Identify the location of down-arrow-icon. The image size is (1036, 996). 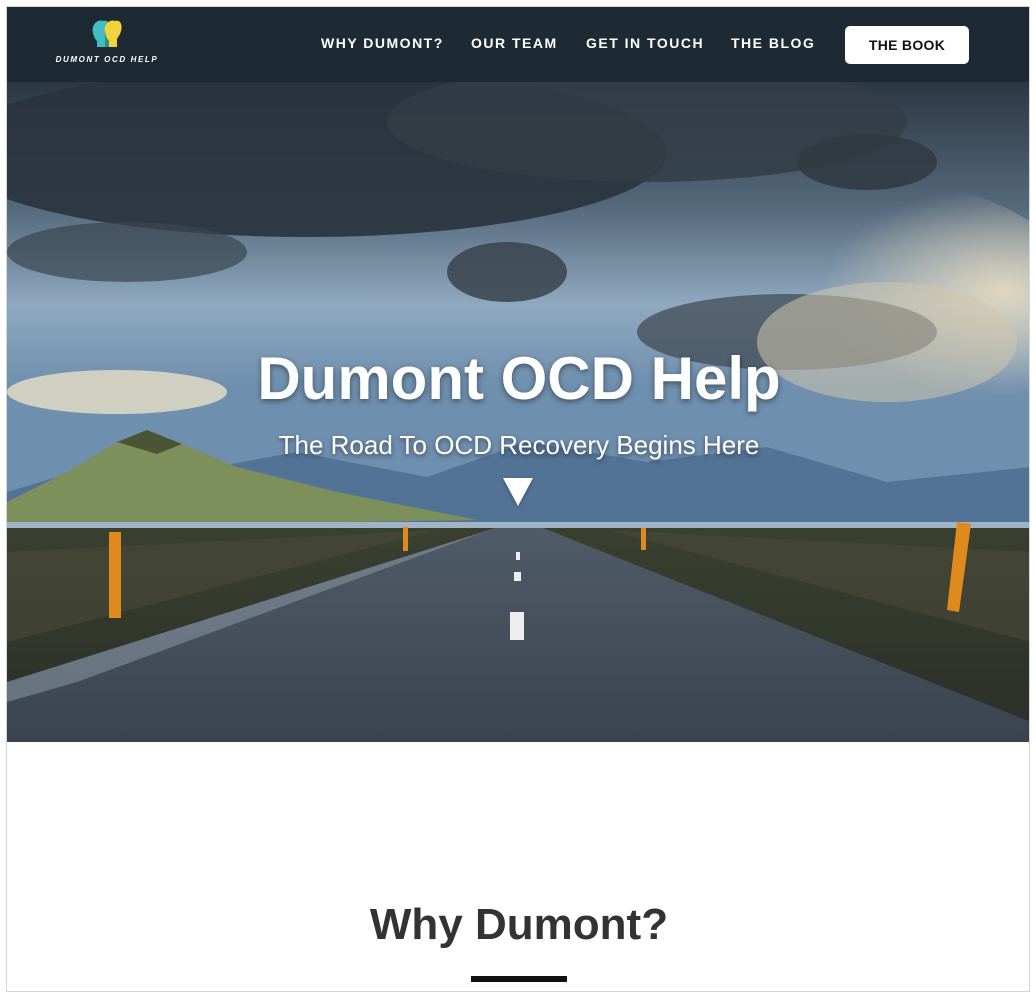
(518, 492).